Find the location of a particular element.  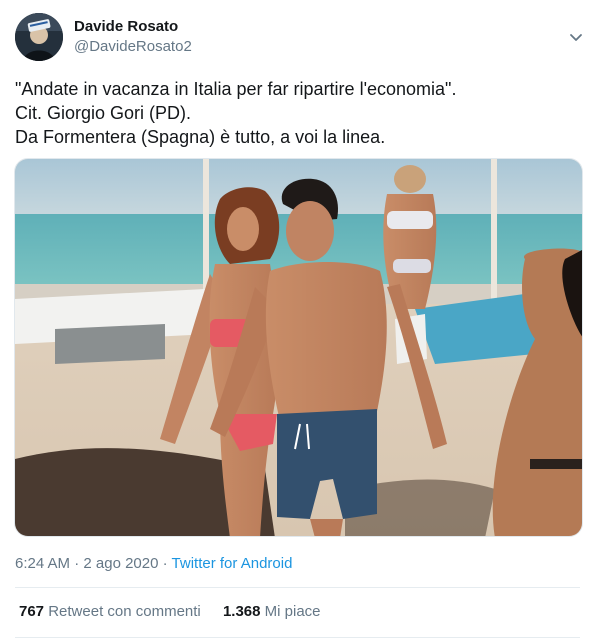

author-display-name: Davide Rosato is located at coordinates (126, 27).